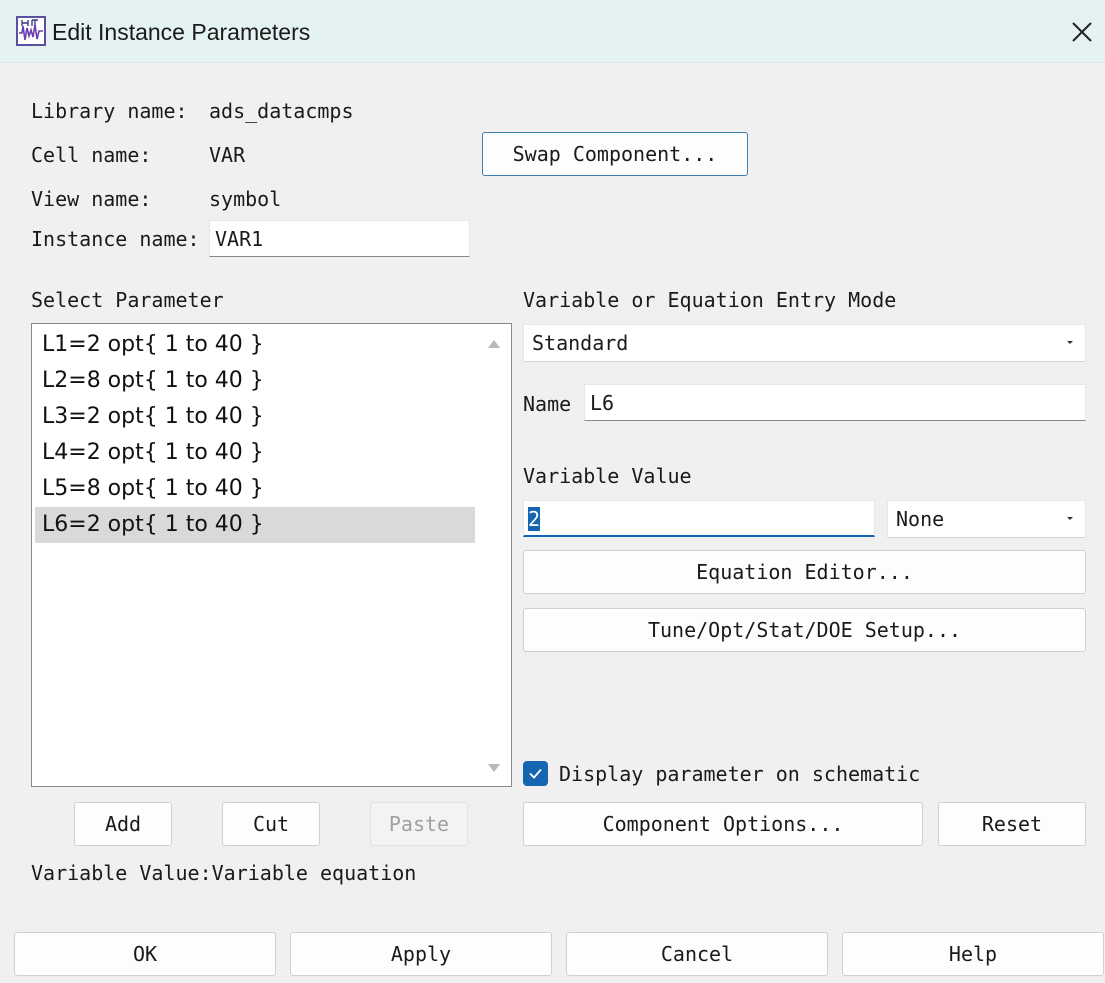  What do you see at coordinates (109, 111) in the screenshot?
I see `library-name-label: Library name:` at bounding box center [109, 111].